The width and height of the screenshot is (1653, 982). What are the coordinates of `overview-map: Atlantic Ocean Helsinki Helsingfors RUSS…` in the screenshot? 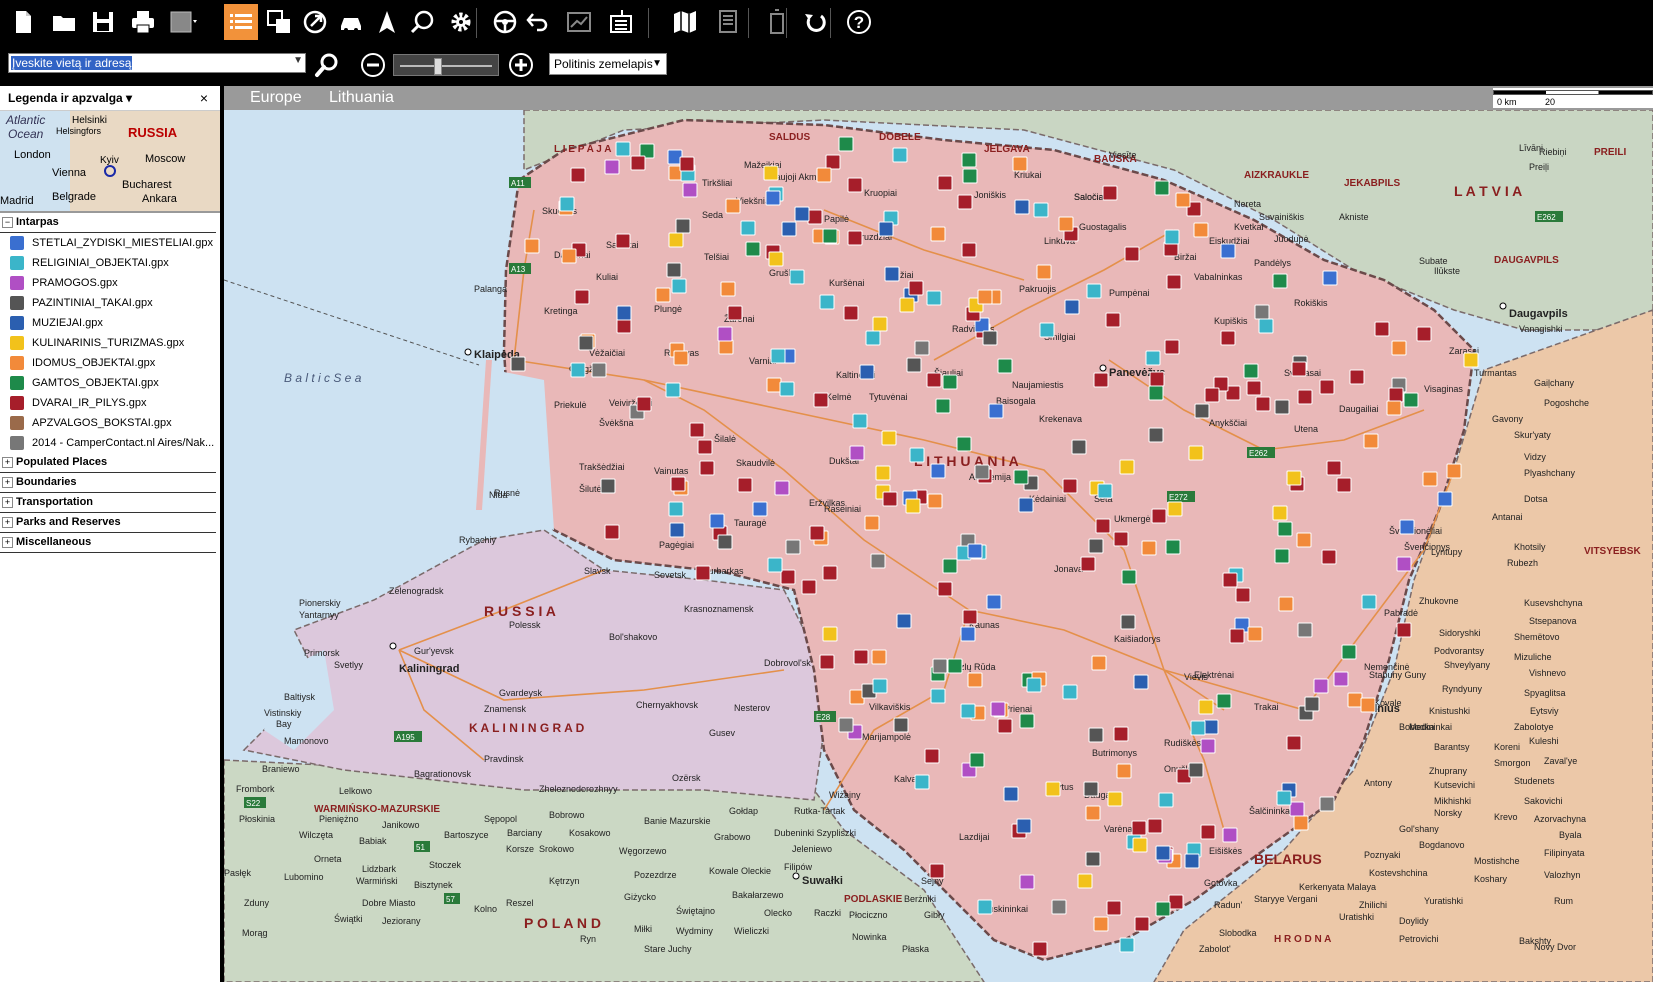 It's located at (110, 162).